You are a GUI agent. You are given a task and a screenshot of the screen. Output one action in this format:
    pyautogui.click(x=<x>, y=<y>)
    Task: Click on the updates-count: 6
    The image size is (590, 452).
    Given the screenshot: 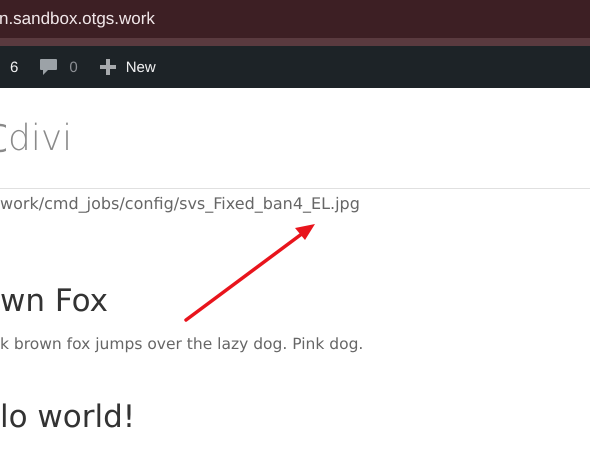 What is the action you would take?
    pyautogui.click(x=14, y=67)
    